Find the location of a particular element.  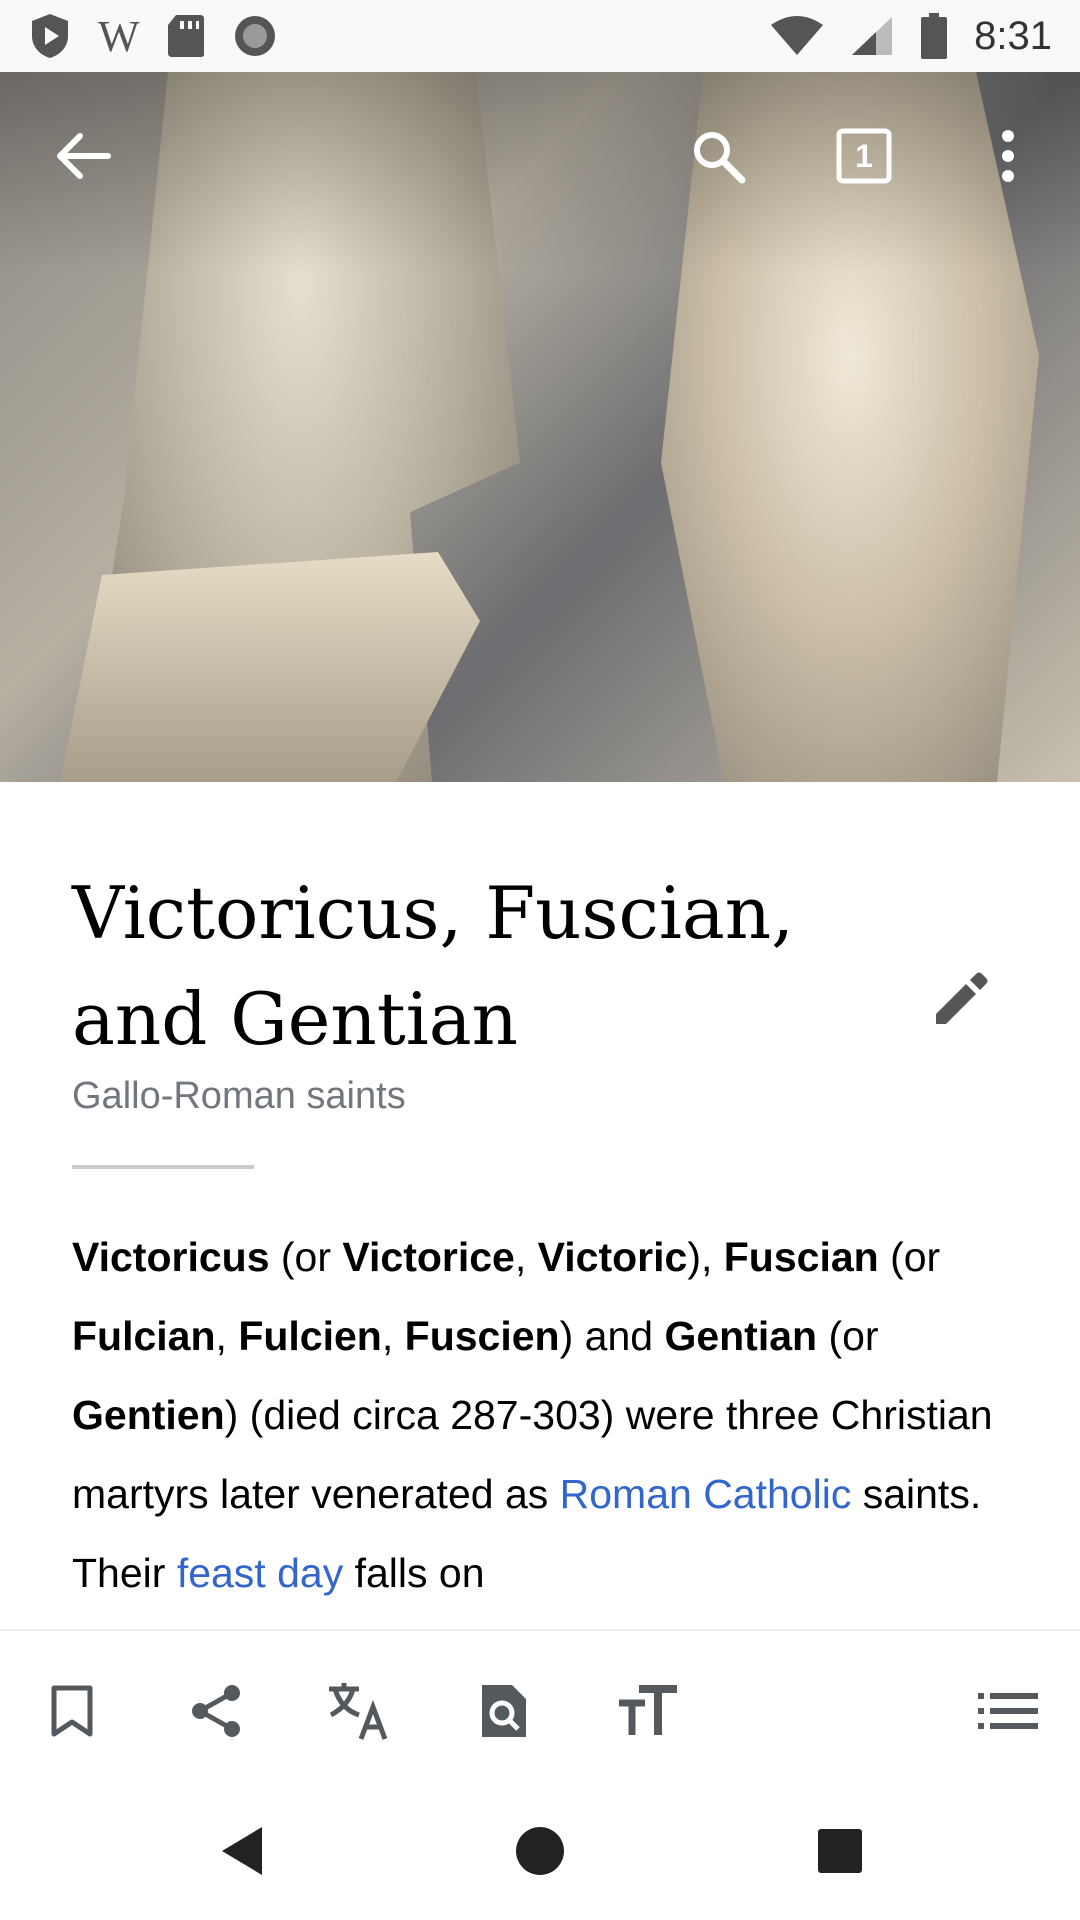

sd-card-icon is located at coordinates (185, 36).